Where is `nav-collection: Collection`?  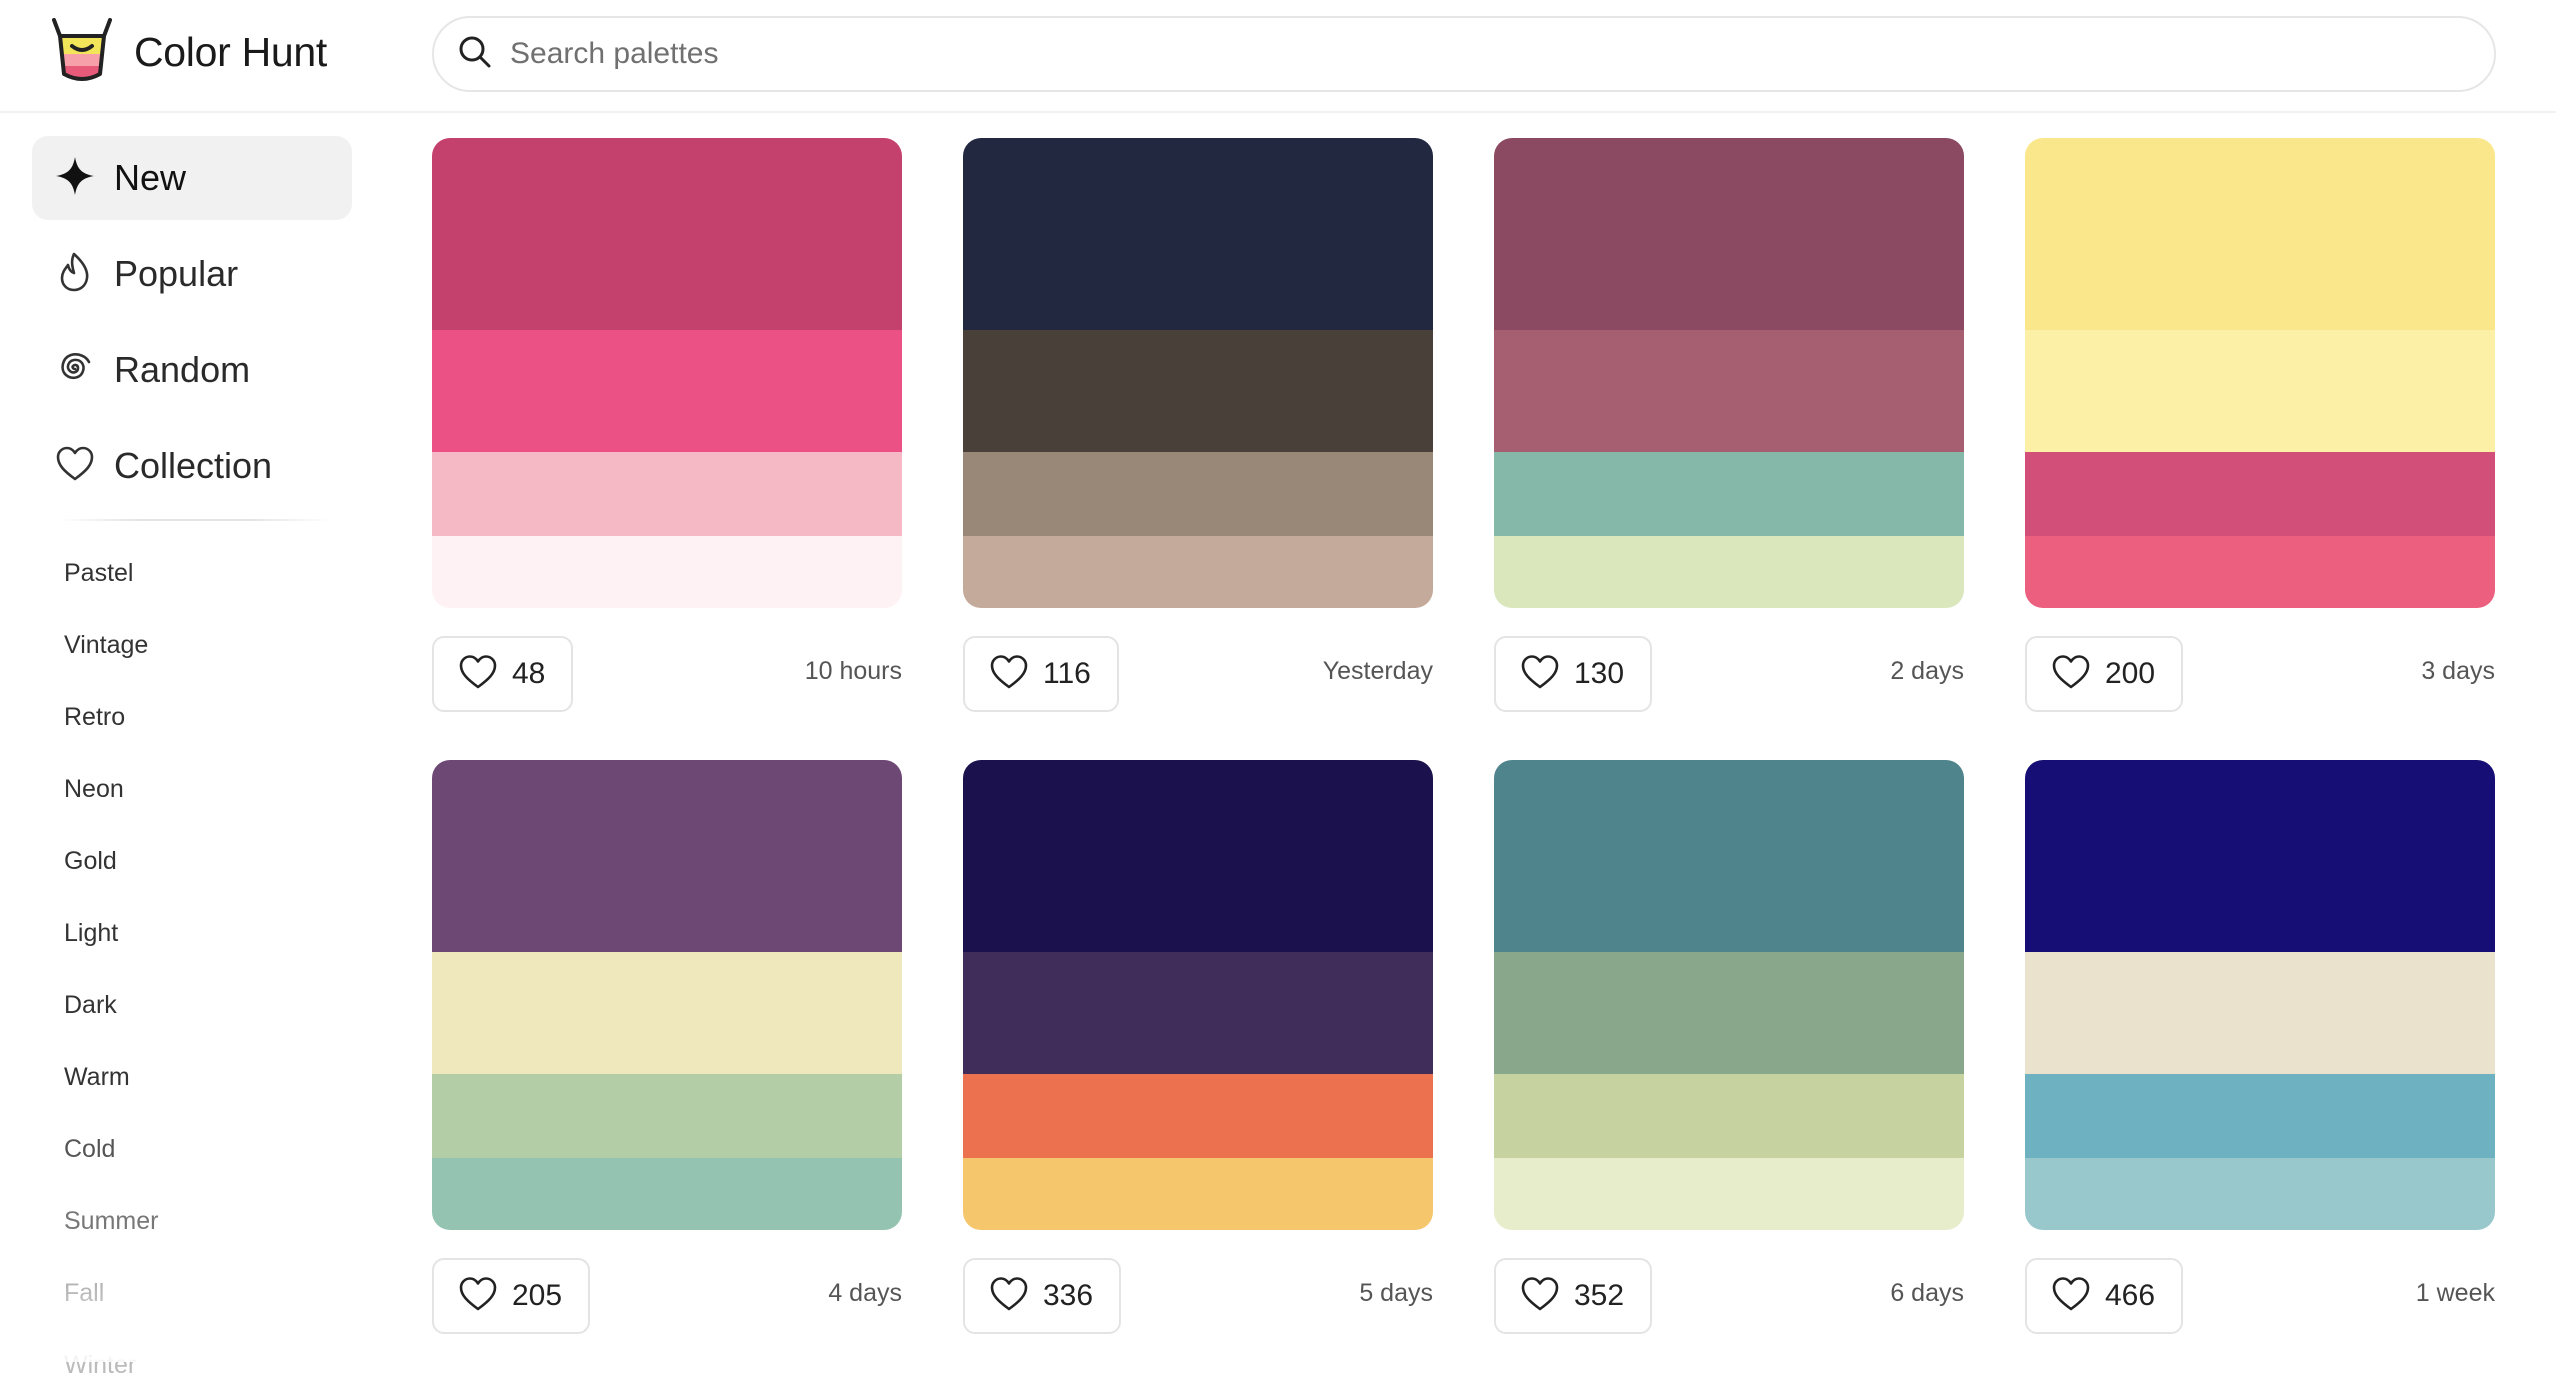
nav-collection: Collection is located at coordinates (192, 466).